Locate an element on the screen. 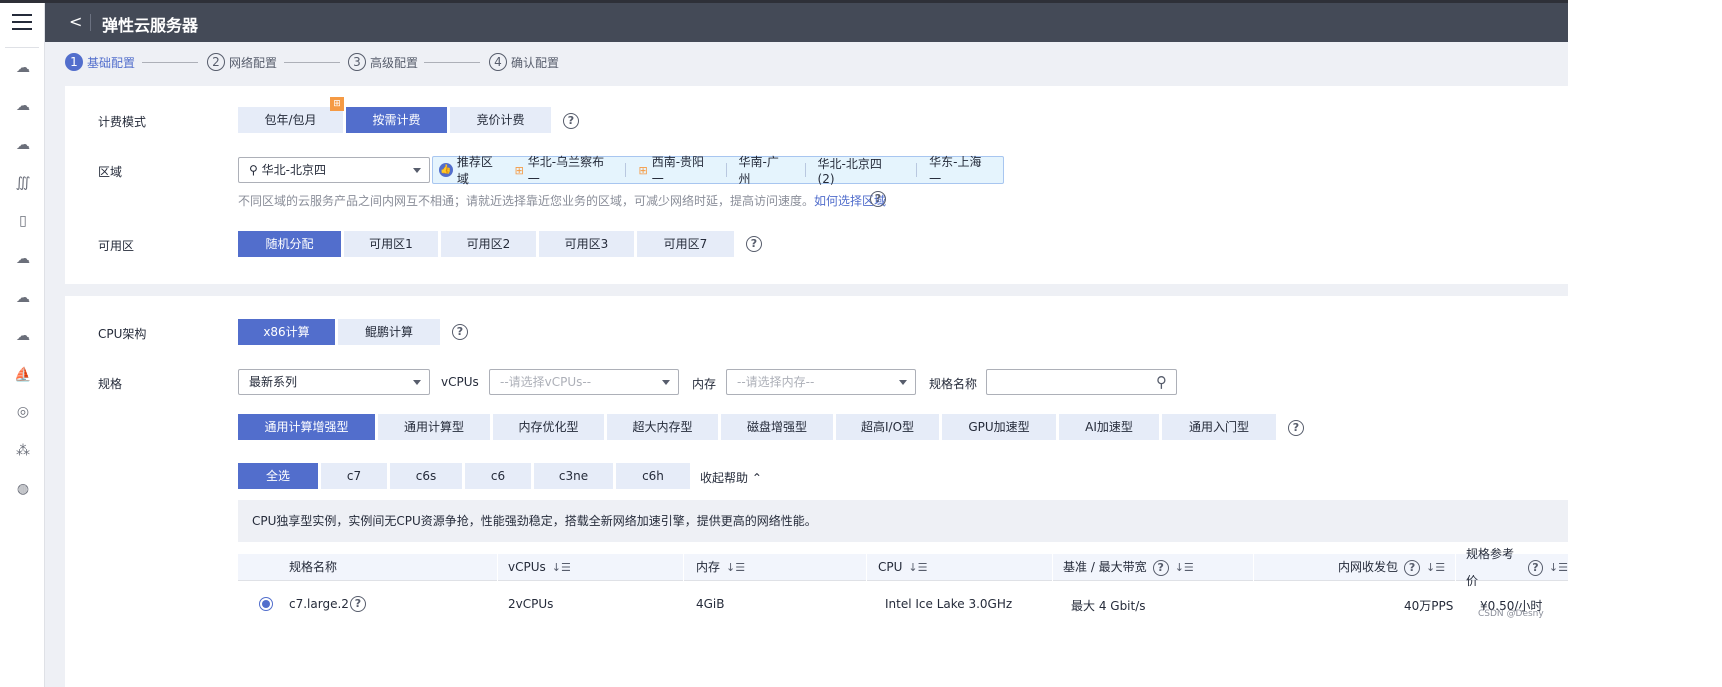 The width and height of the screenshot is (1722, 687). collapse-help-button: 收起帮助 ⌃ is located at coordinates (731, 477).